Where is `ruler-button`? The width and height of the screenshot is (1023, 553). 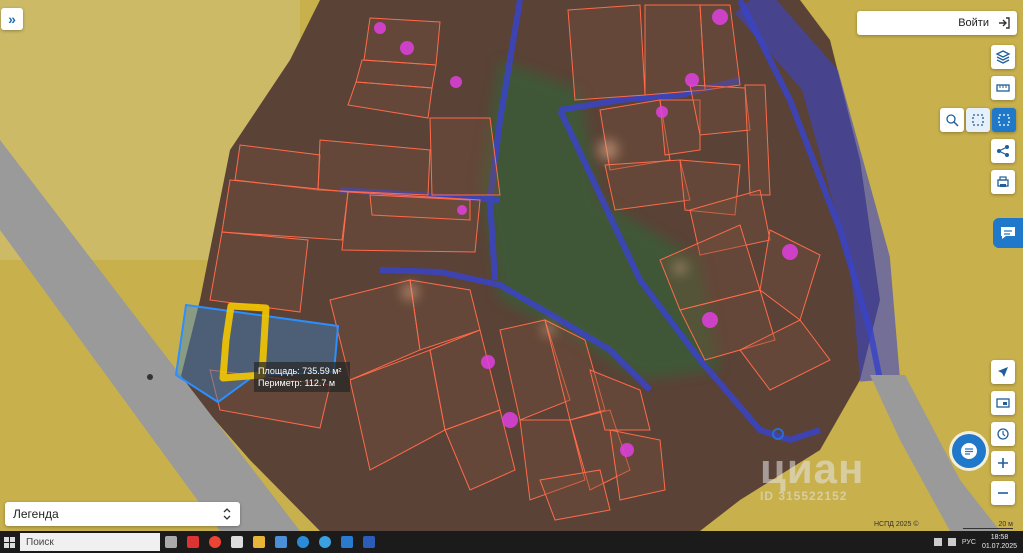 ruler-button is located at coordinates (1003, 88).